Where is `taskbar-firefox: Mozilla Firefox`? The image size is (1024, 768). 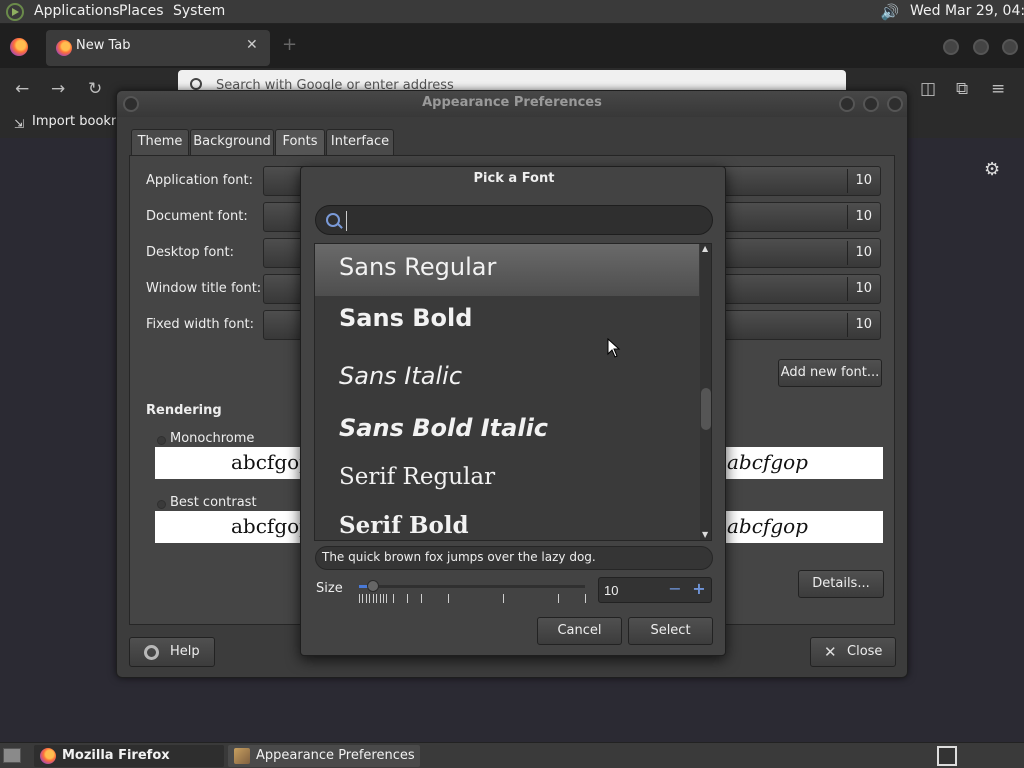 taskbar-firefox: Mozilla Firefox is located at coordinates (129, 756).